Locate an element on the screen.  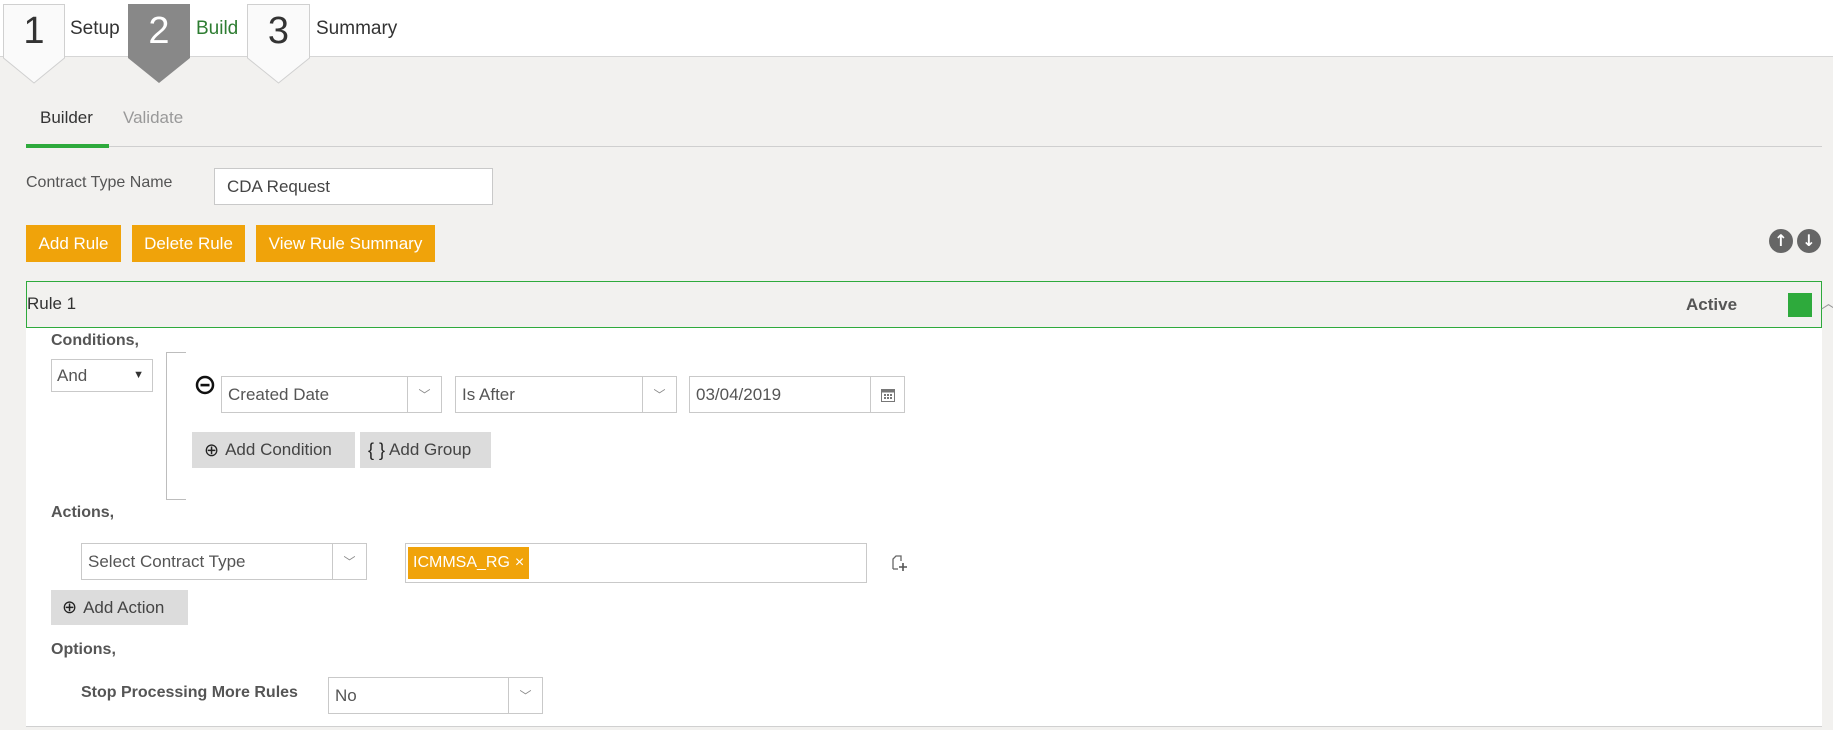
conditions-label: Conditions, is located at coordinates (95, 340).